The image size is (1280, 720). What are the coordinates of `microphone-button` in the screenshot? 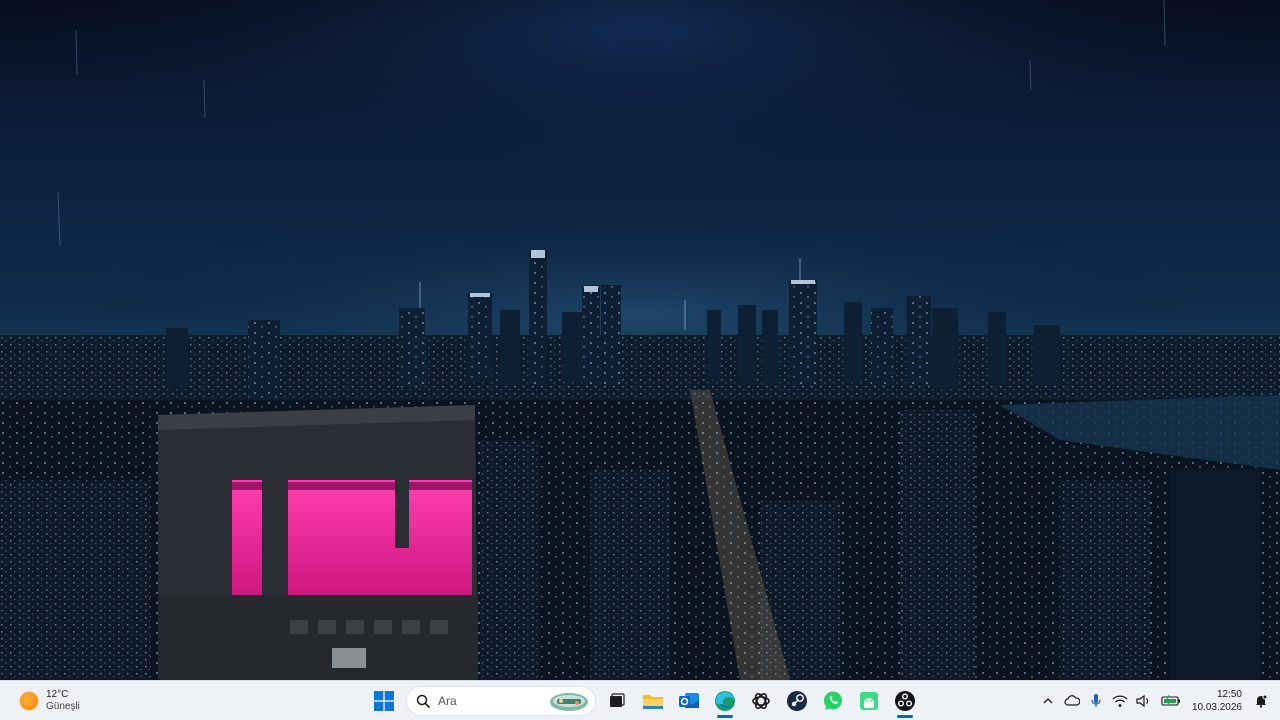 It's located at (1096, 701).